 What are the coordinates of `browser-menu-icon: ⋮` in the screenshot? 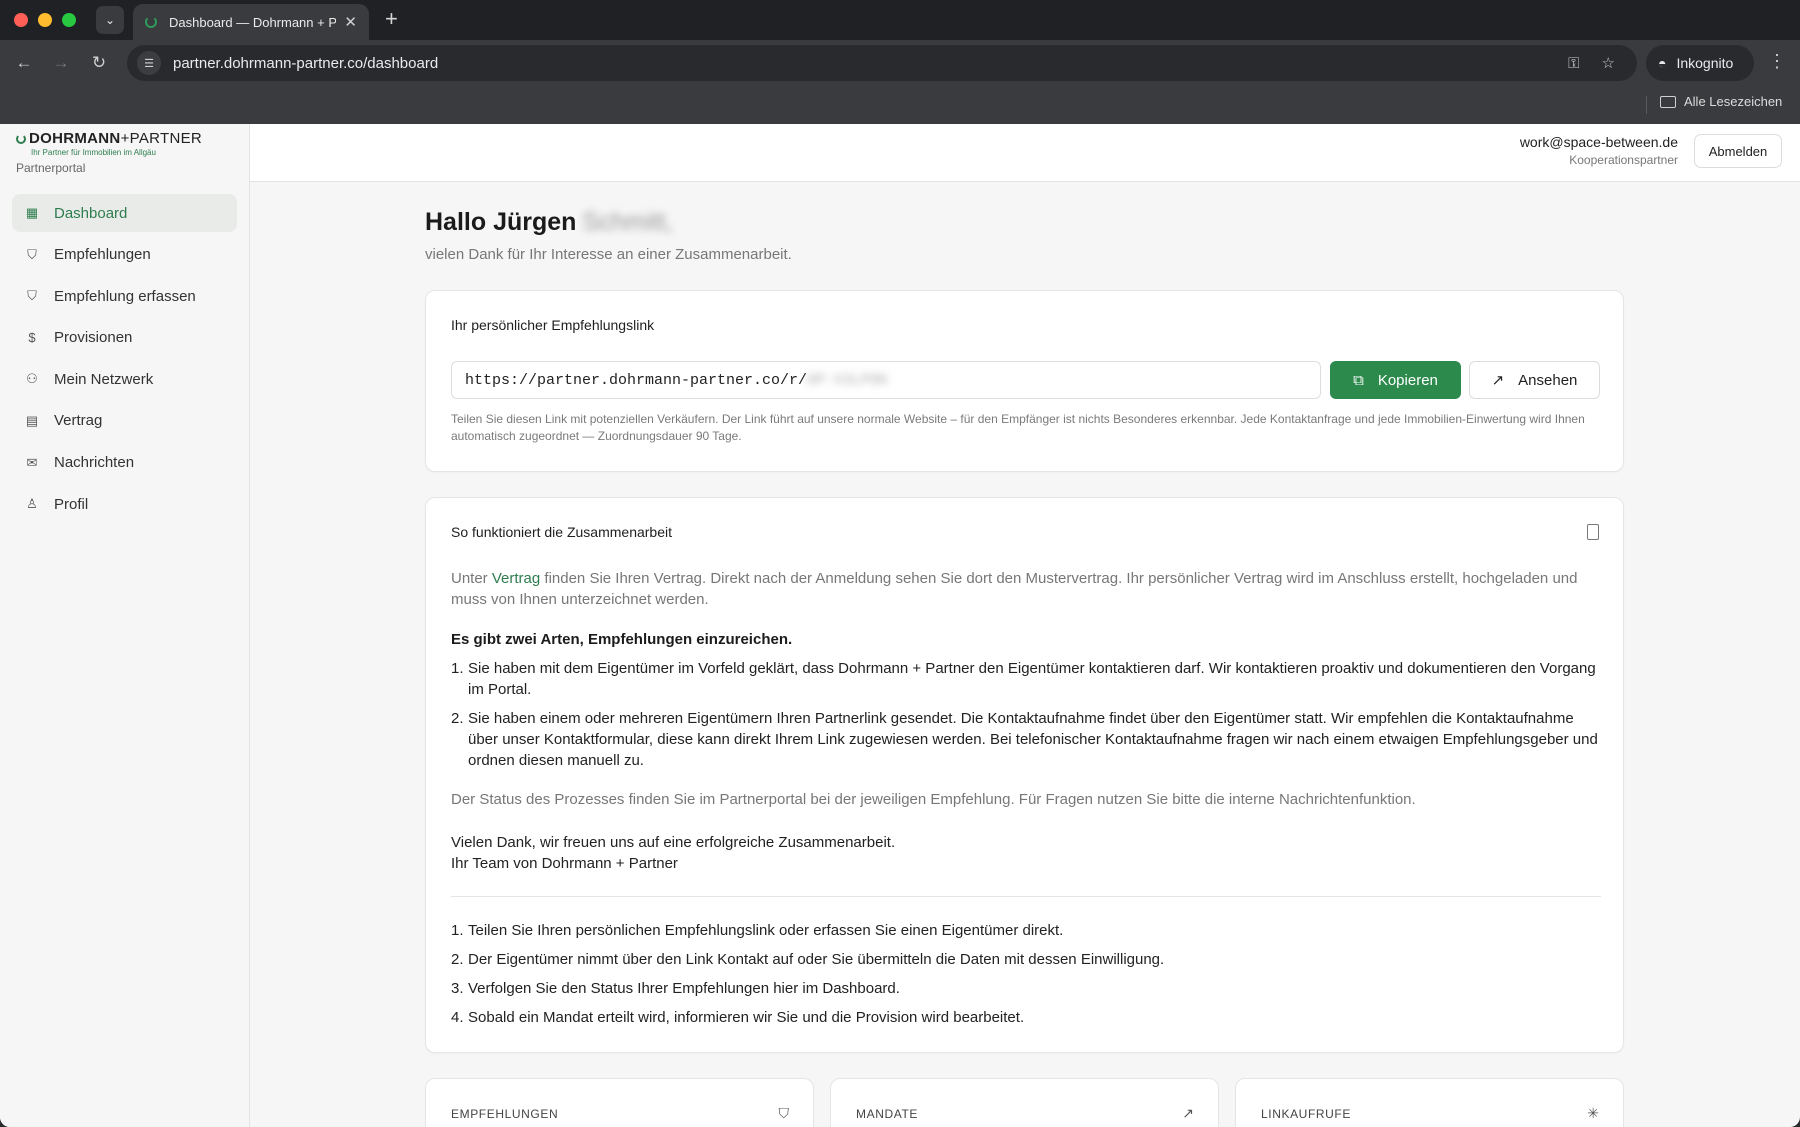 It's located at (1777, 61).